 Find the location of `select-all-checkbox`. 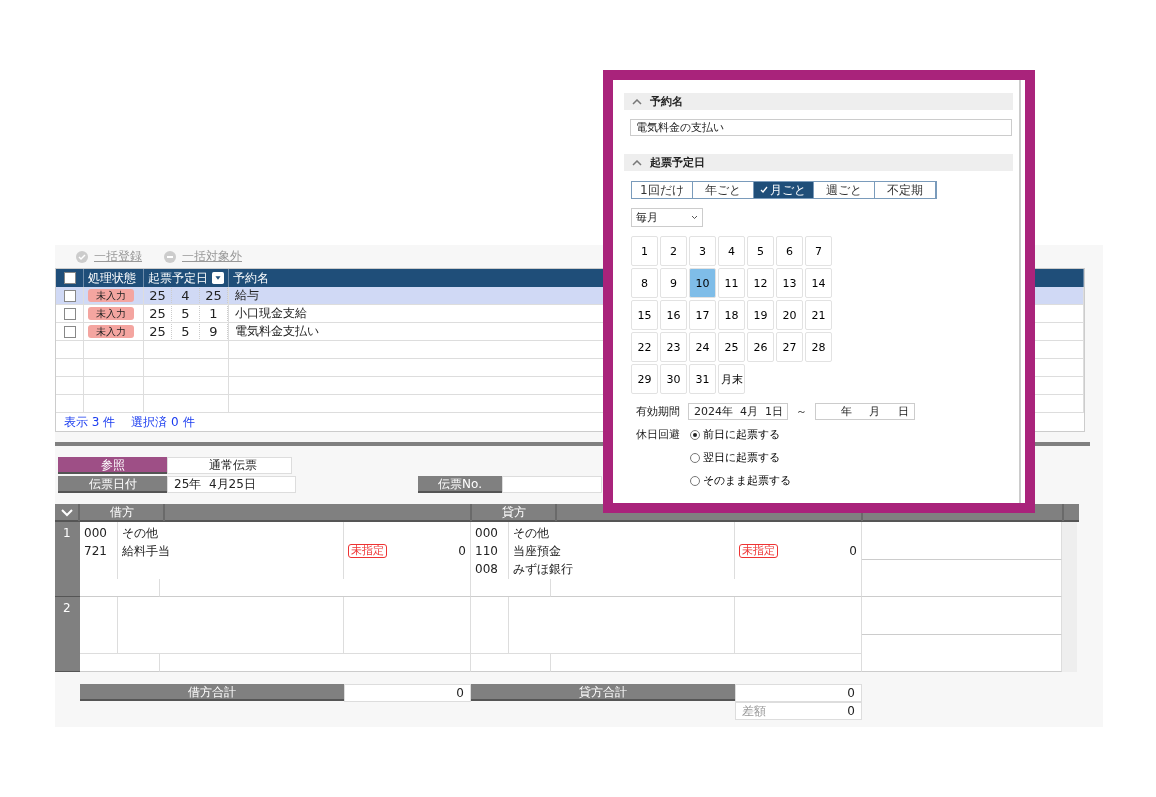

select-all-checkbox is located at coordinates (69, 278).